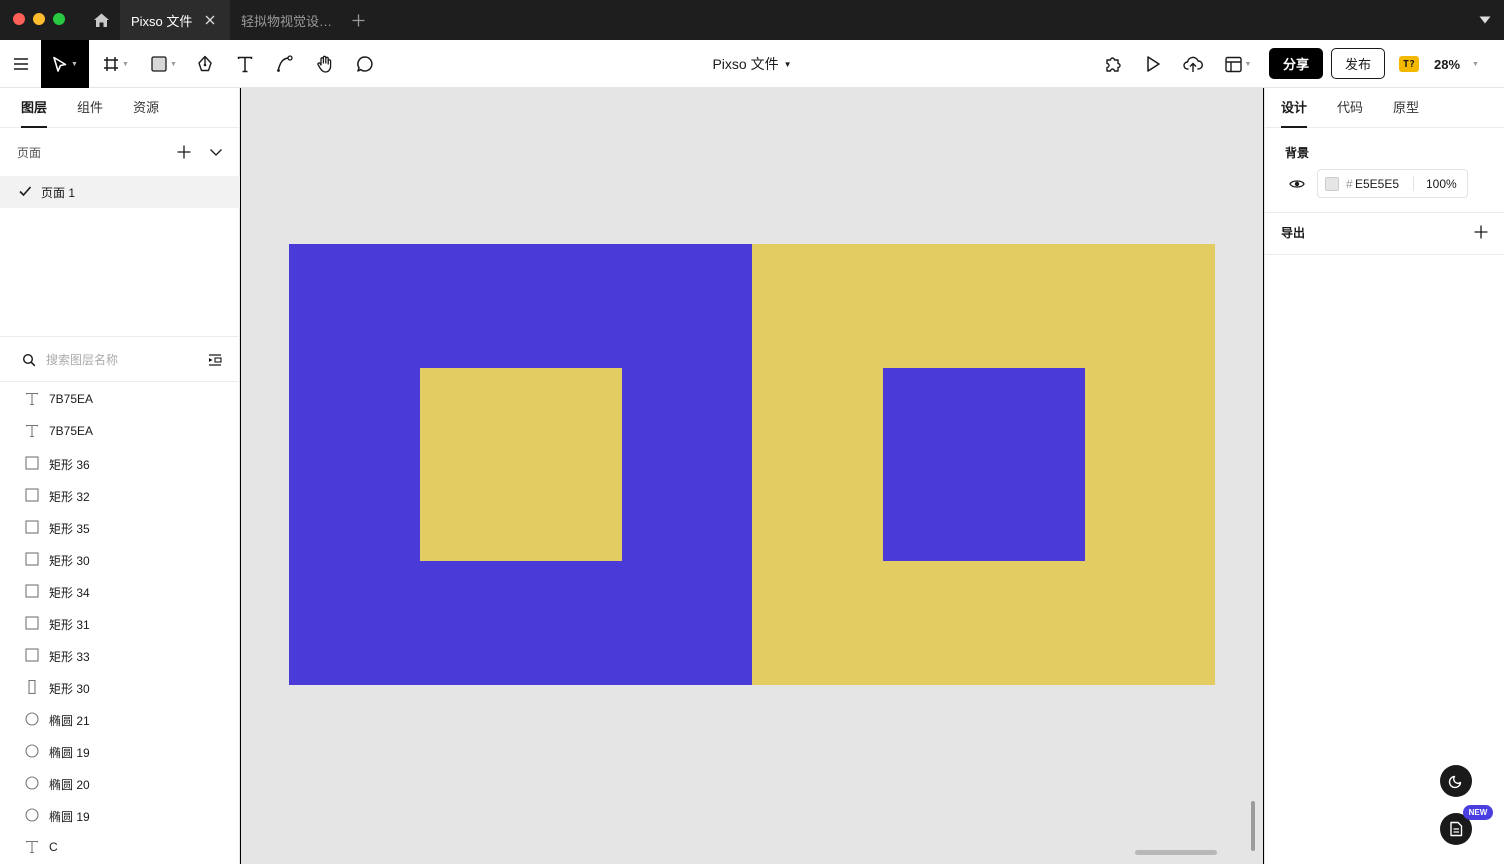  I want to click on export-section-title: 导出, so click(1293, 233).